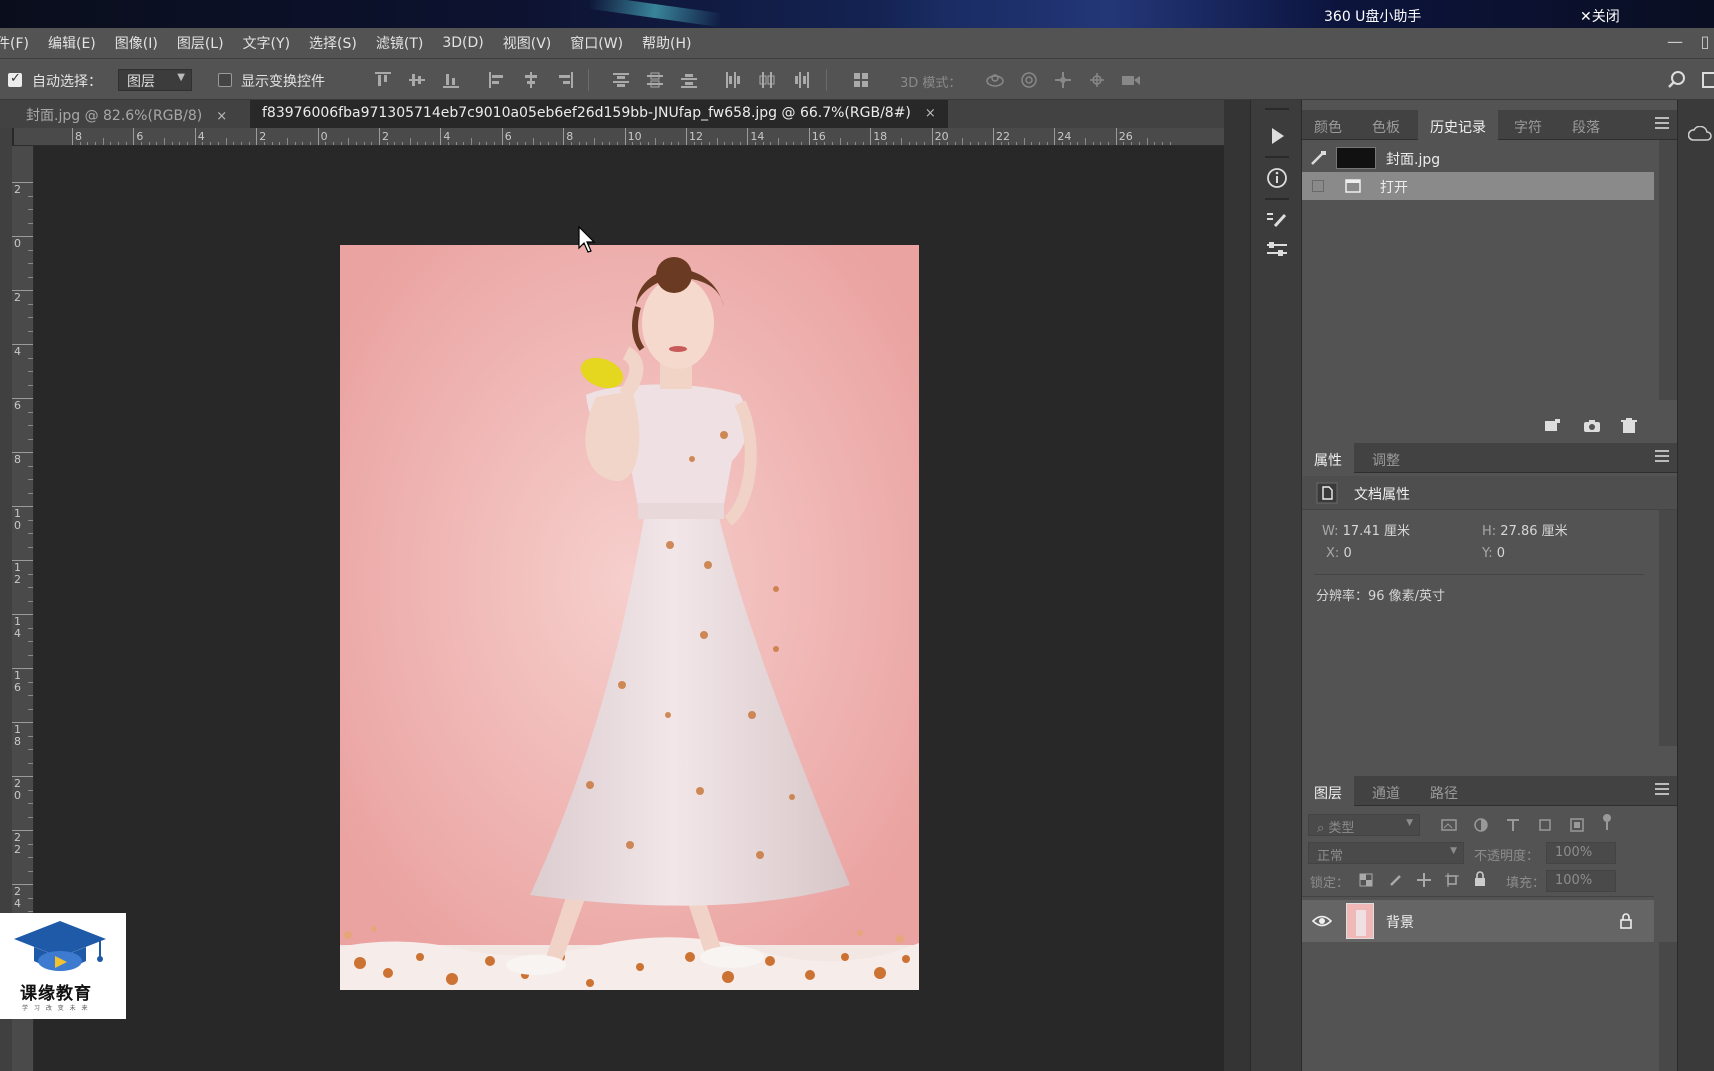  What do you see at coordinates (666, 43) in the screenshot?
I see `menu-help: 帮助(H)` at bounding box center [666, 43].